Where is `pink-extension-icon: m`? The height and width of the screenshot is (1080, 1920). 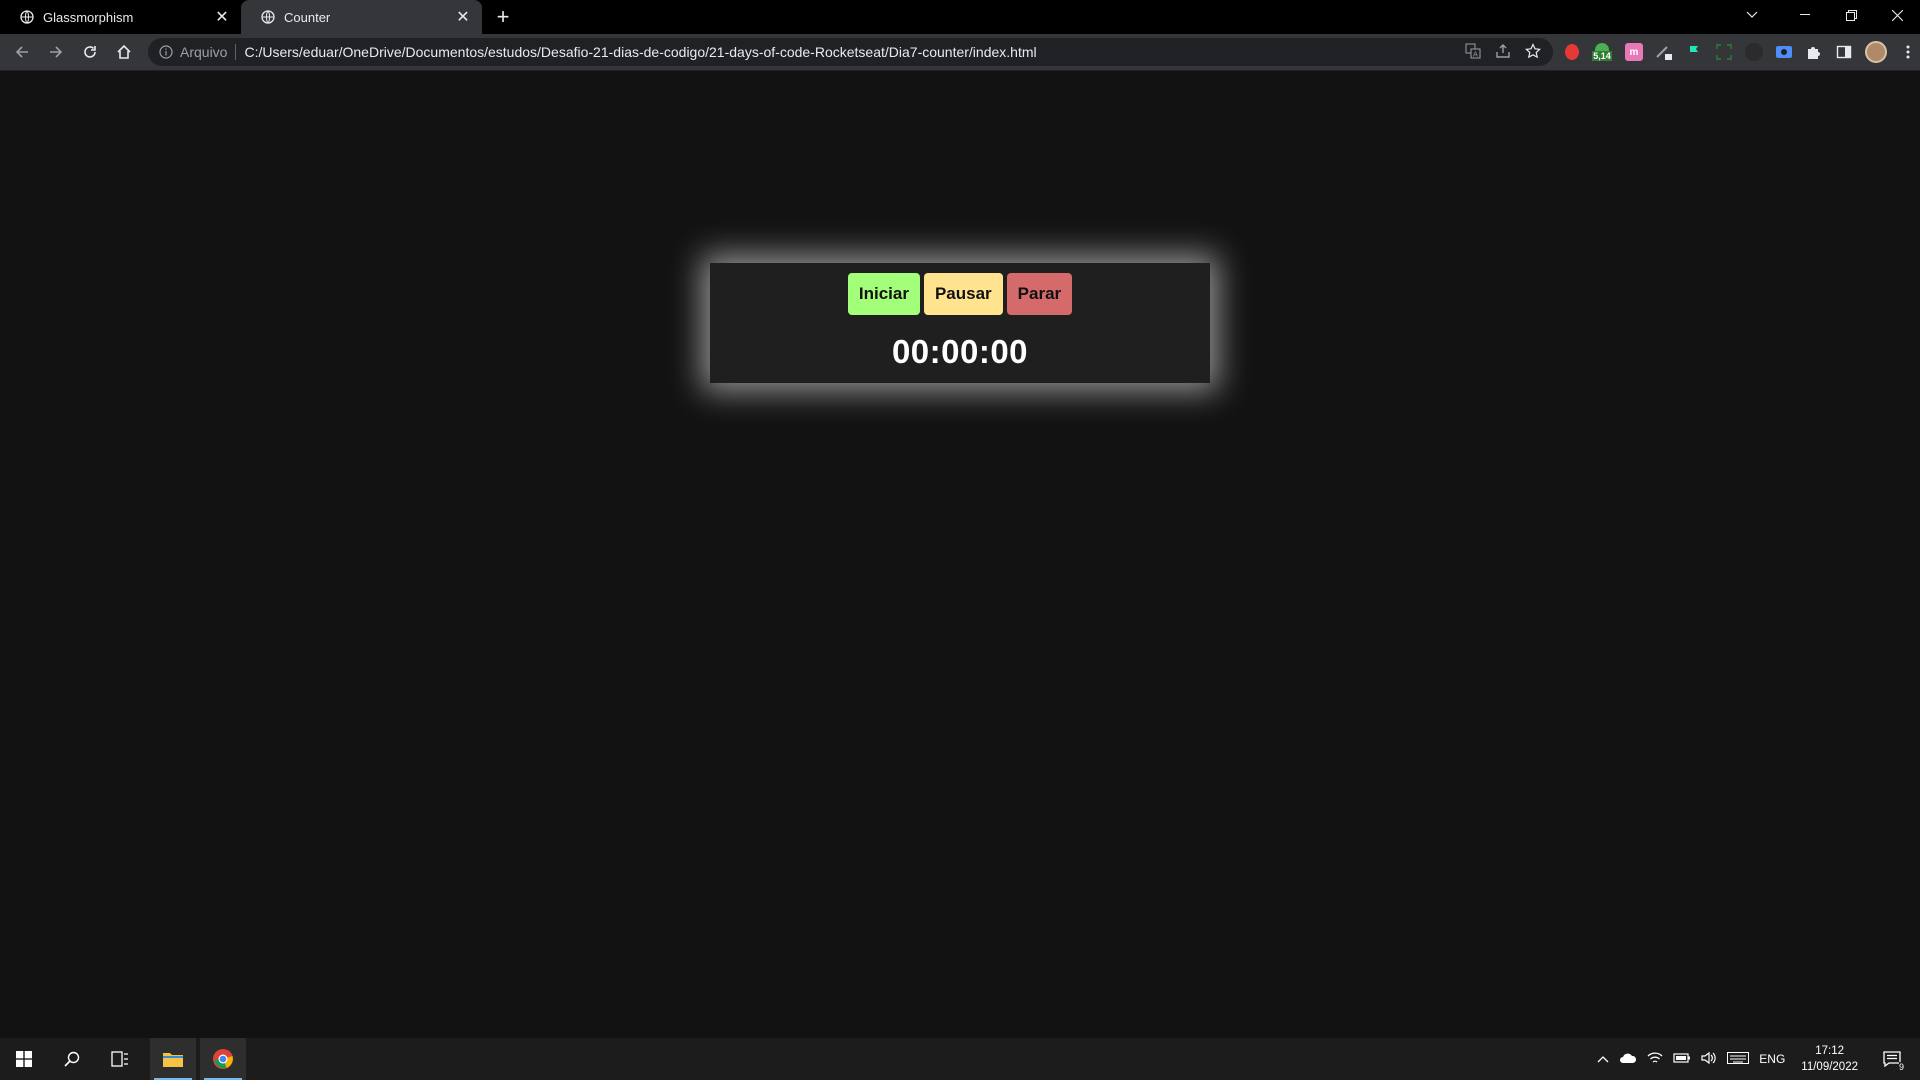 pink-extension-icon: m is located at coordinates (1634, 52).